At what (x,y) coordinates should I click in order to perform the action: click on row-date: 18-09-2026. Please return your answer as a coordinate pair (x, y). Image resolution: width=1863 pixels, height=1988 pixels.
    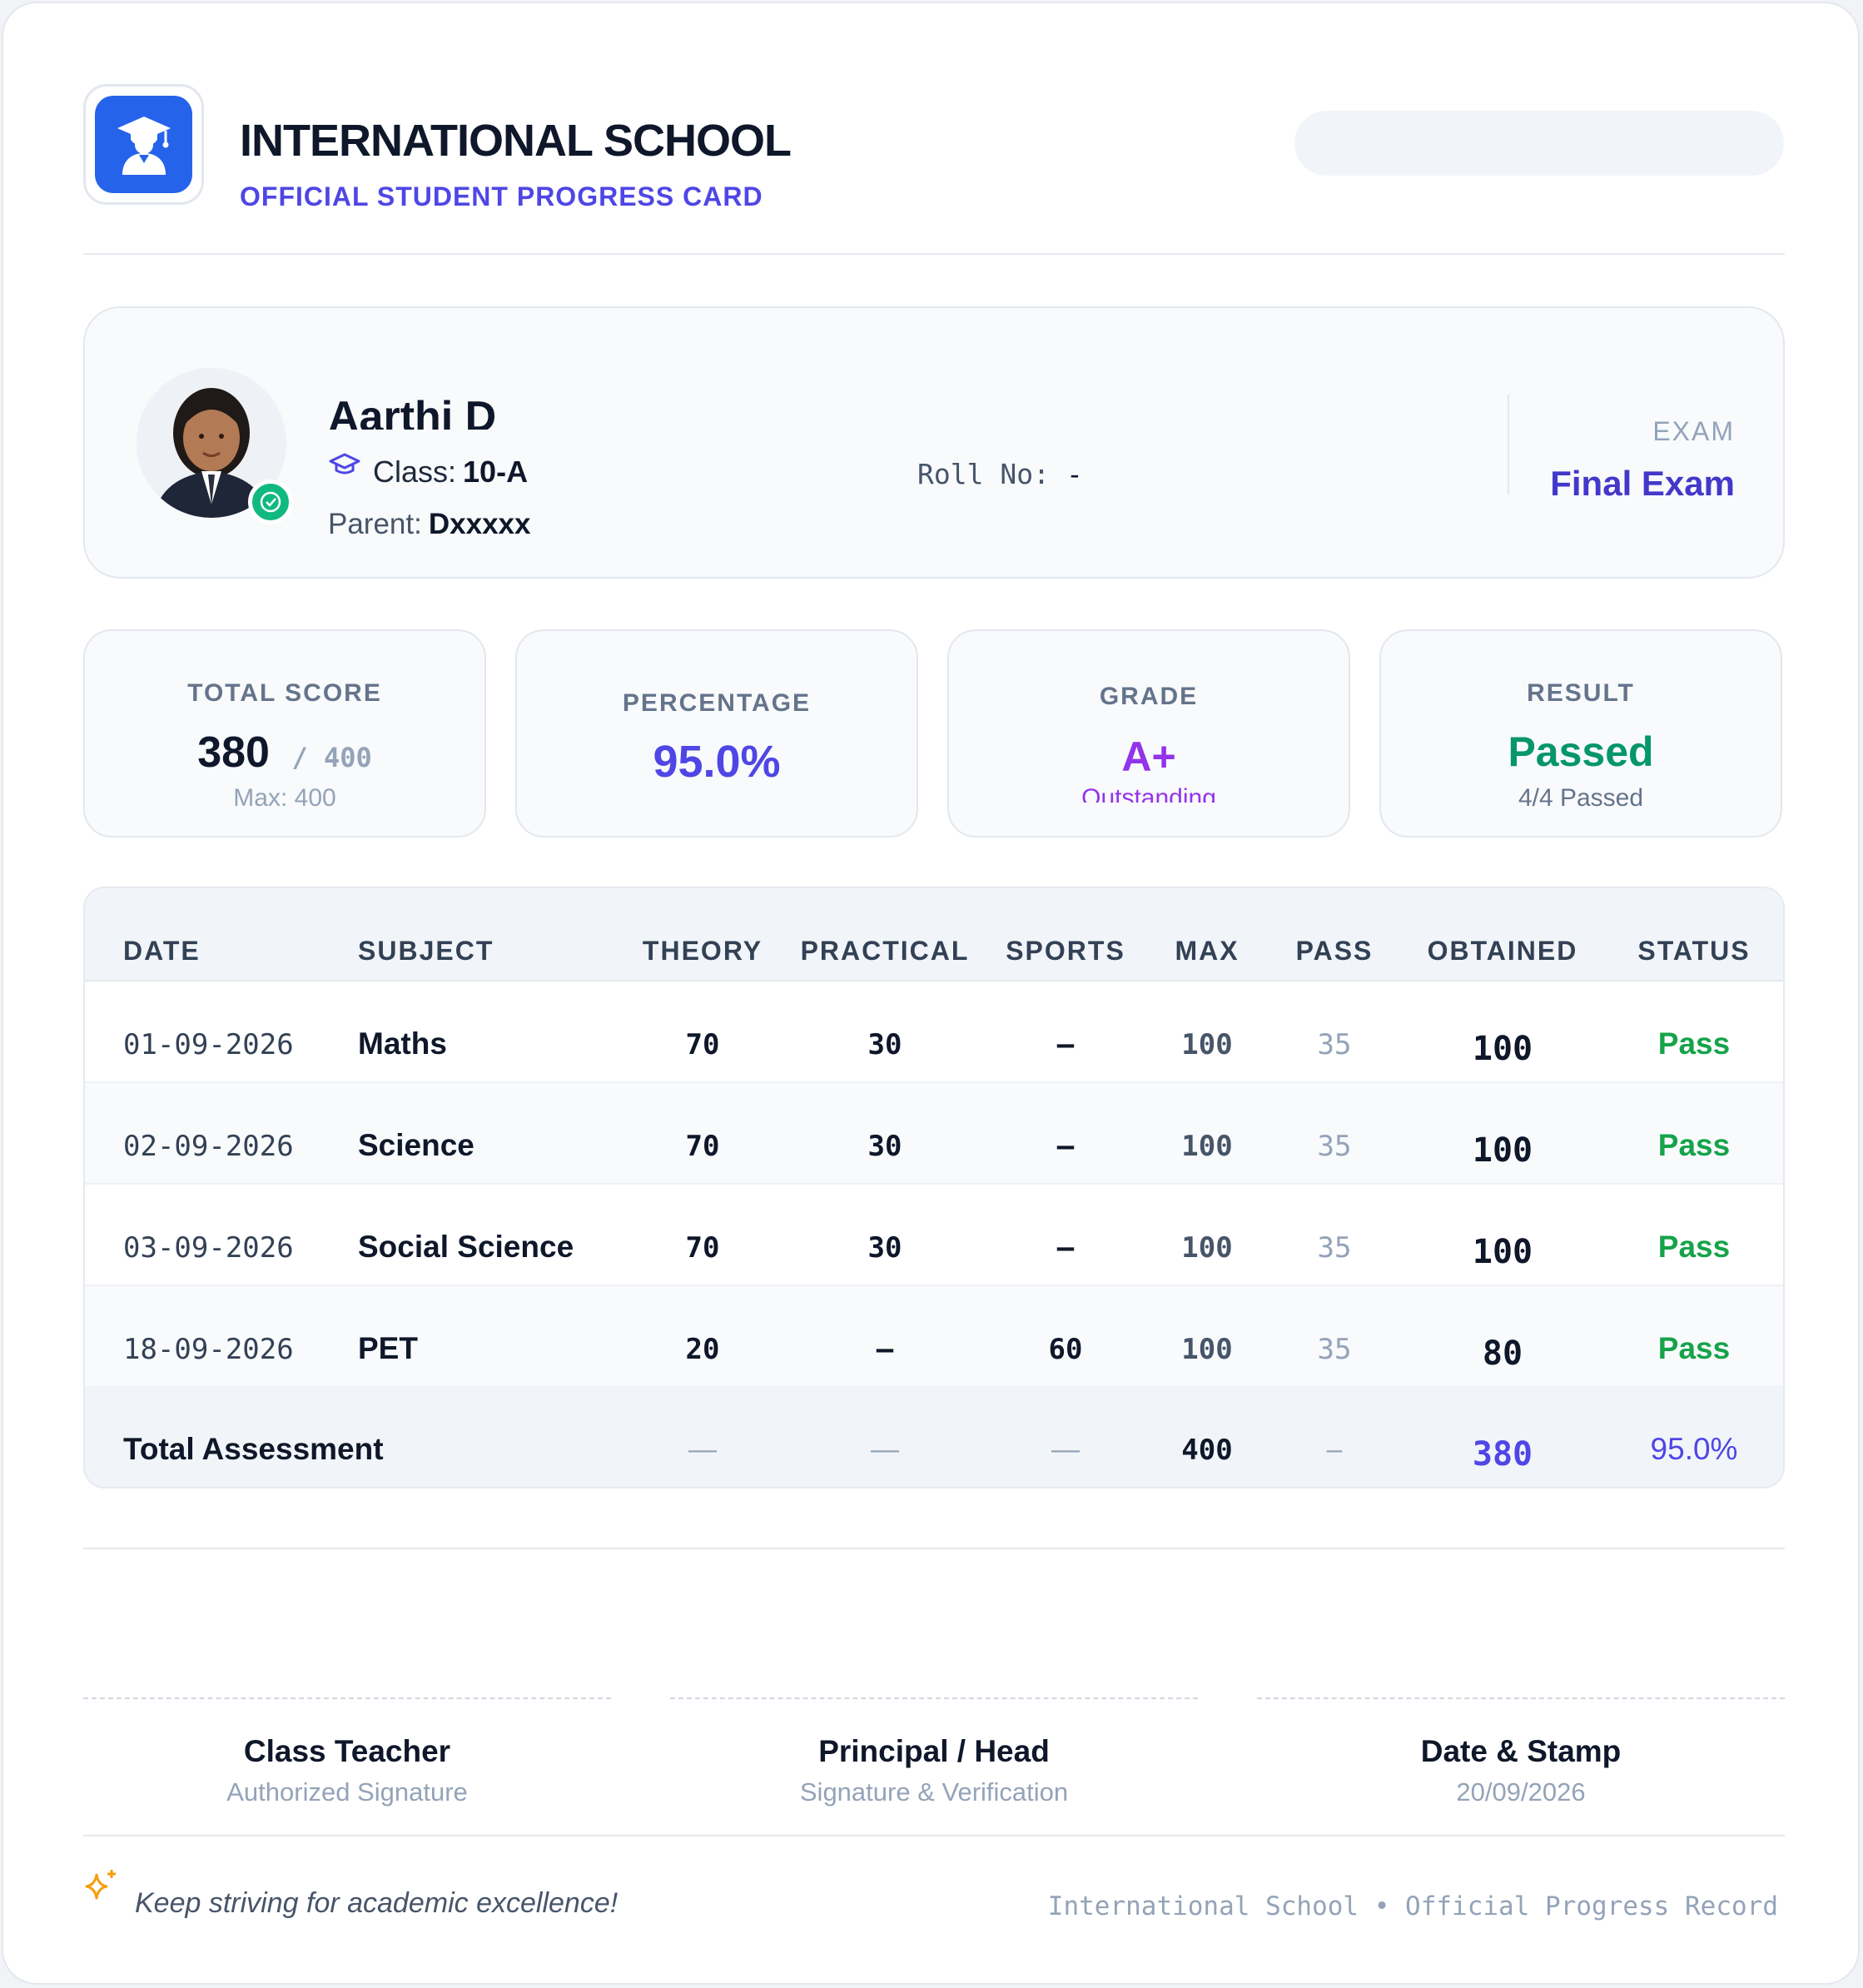
    Looking at the image, I should click on (208, 1349).